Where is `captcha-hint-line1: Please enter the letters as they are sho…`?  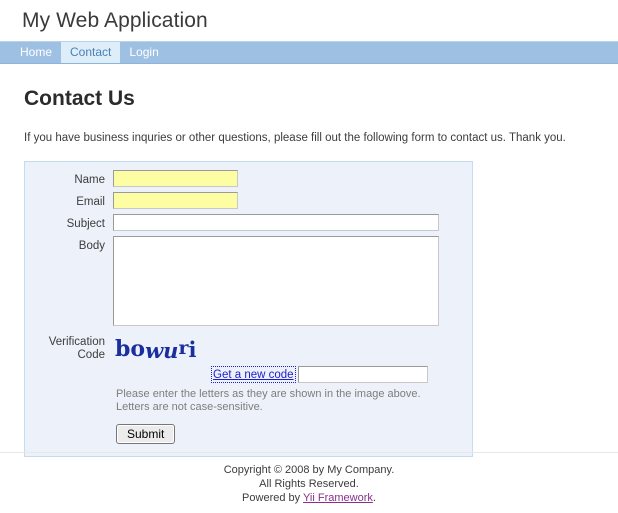 captcha-hint-line1: Please enter the letters as they are sho… is located at coordinates (268, 394).